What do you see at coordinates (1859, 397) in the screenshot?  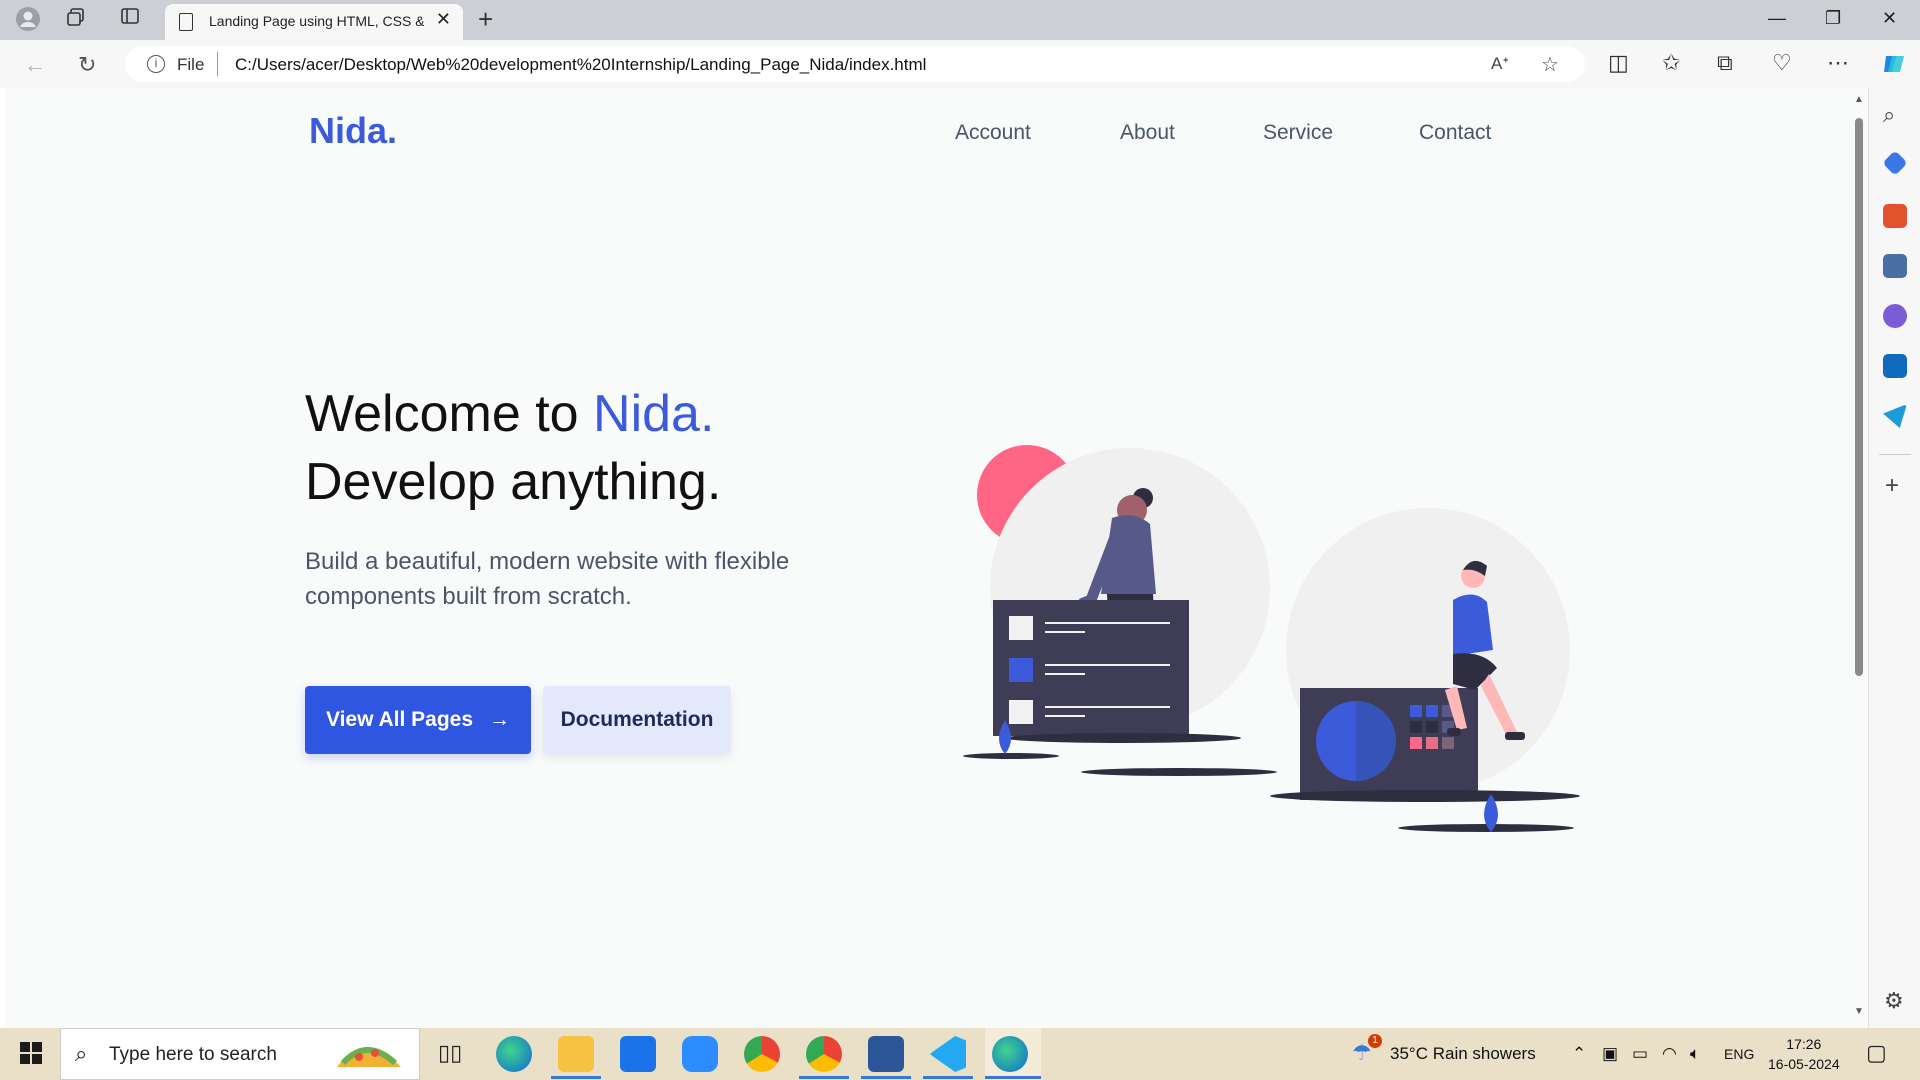 I see `scrollbar-thumb` at bounding box center [1859, 397].